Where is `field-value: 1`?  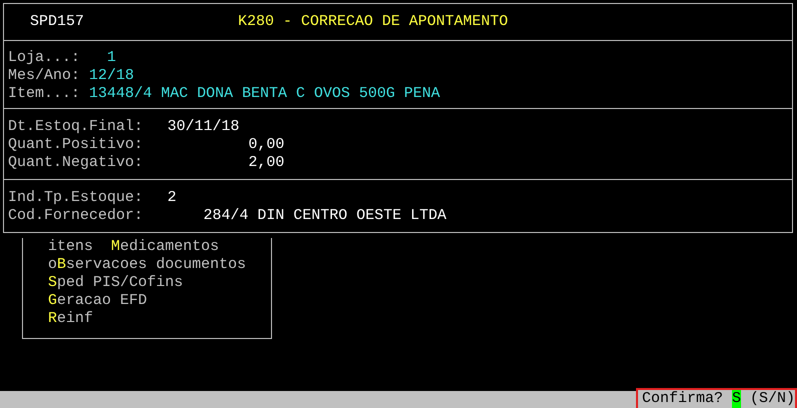
field-value: 1 is located at coordinates (111, 58).